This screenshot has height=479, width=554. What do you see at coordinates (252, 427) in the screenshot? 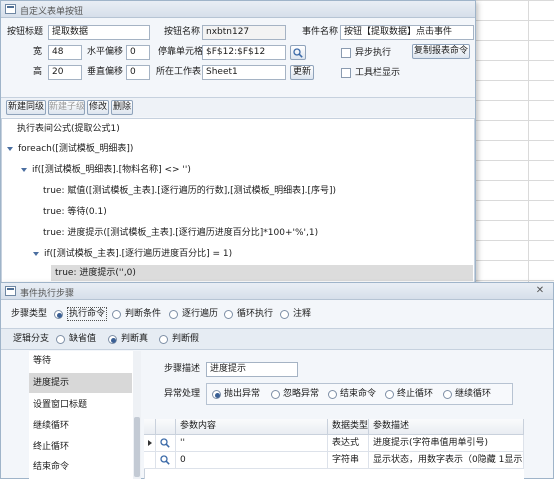
I see `param-content-header: 参数内容` at bounding box center [252, 427].